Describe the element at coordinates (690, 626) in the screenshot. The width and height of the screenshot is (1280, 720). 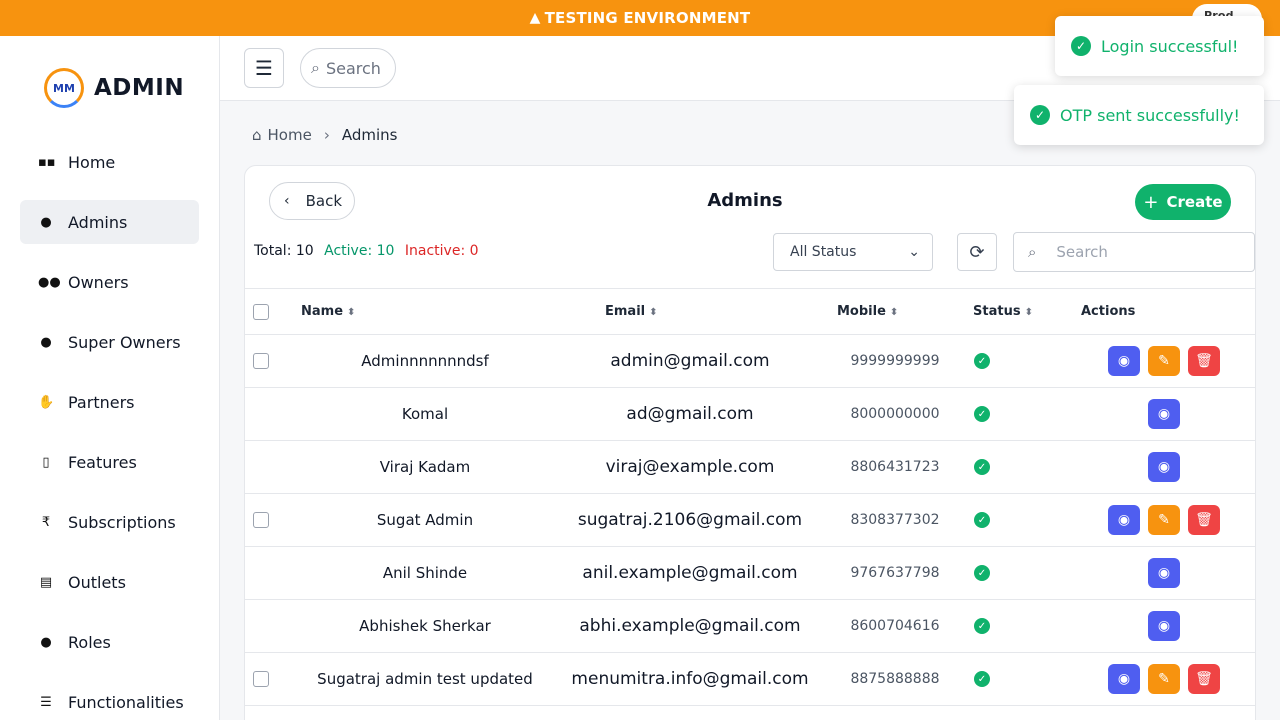
I see `row-email: abhi.example@gmail.com` at that location.